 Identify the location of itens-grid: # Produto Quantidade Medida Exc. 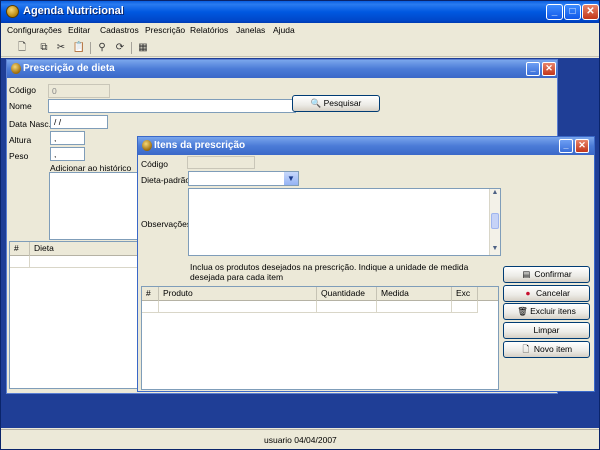
(320, 338).